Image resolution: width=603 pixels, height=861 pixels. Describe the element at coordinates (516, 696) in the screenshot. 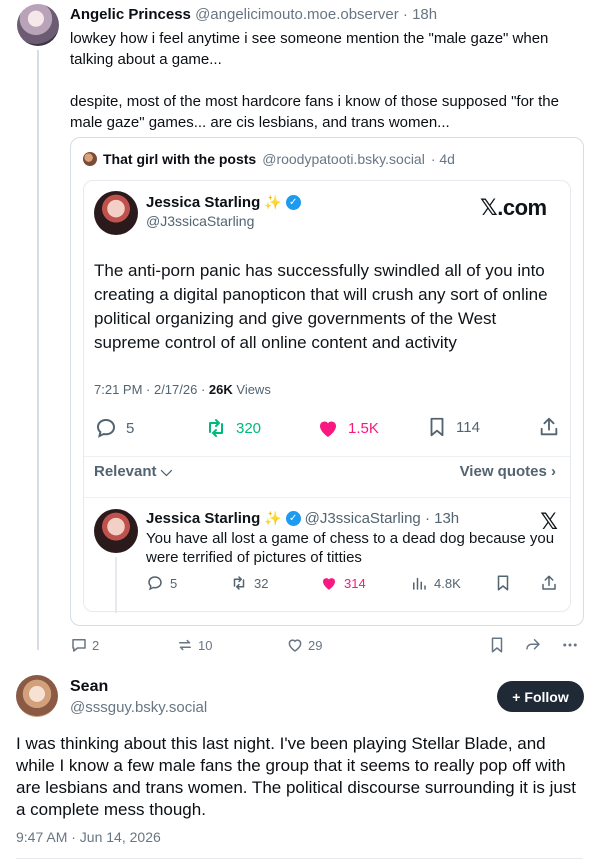

I see `plus-icon: +` at that location.